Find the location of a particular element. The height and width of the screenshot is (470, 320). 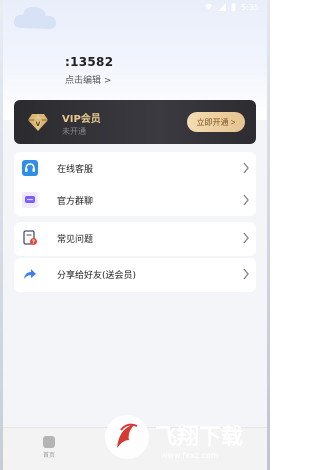

activate-vip-button: 立即开通 > is located at coordinates (216, 122).